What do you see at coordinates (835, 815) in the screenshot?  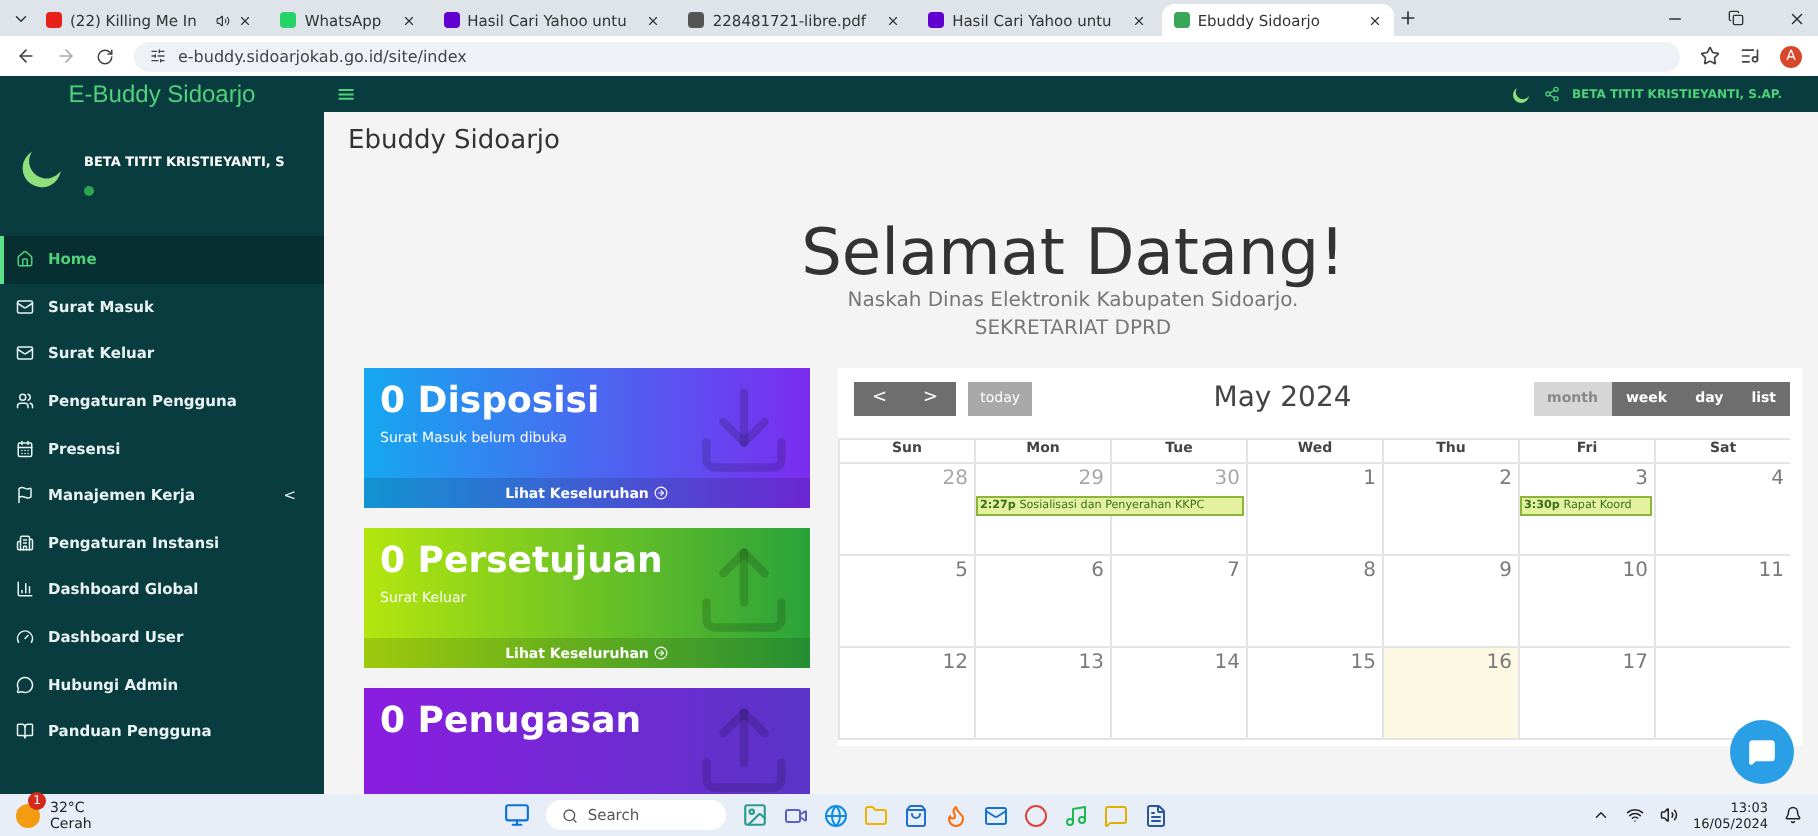 I see `globe-icon` at bounding box center [835, 815].